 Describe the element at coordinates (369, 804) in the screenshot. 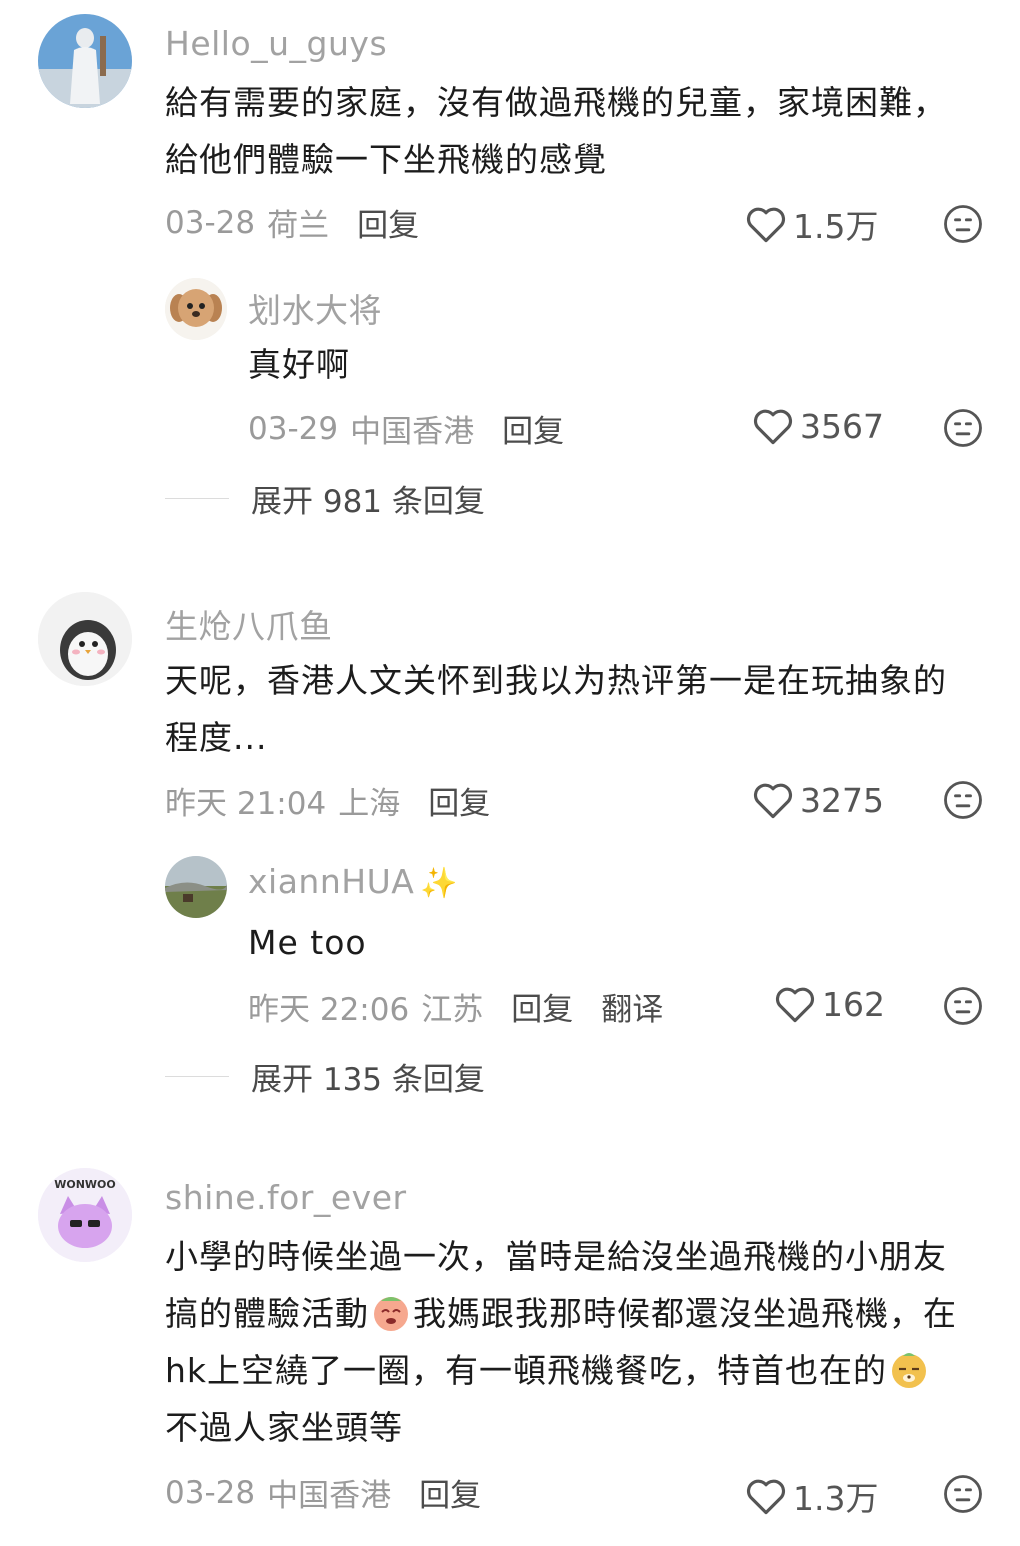

I see `comment-location: 上海` at that location.